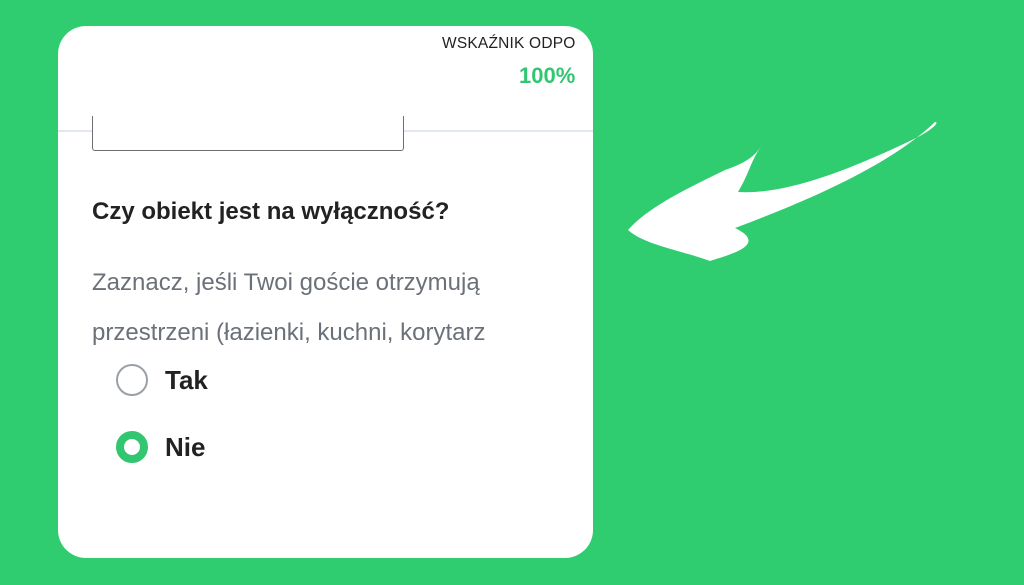 The width and height of the screenshot is (1024, 585). I want to click on radio-unchecked-icon, so click(132, 380).